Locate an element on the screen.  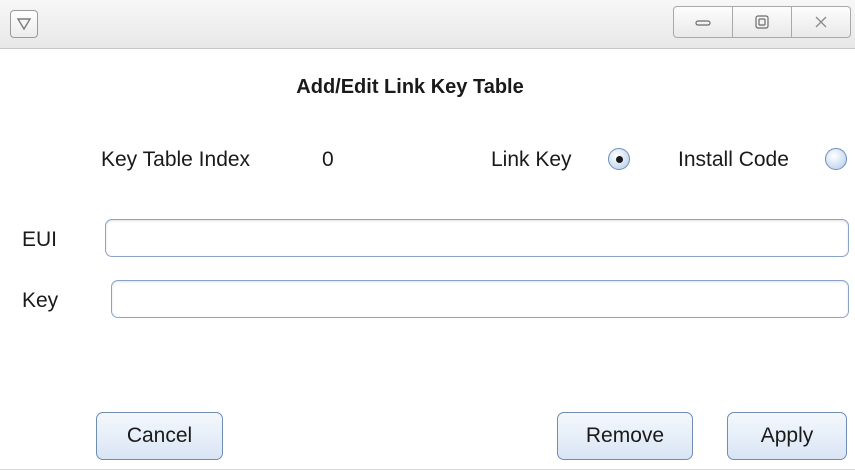
minimize-icon is located at coordinates (703, 23).